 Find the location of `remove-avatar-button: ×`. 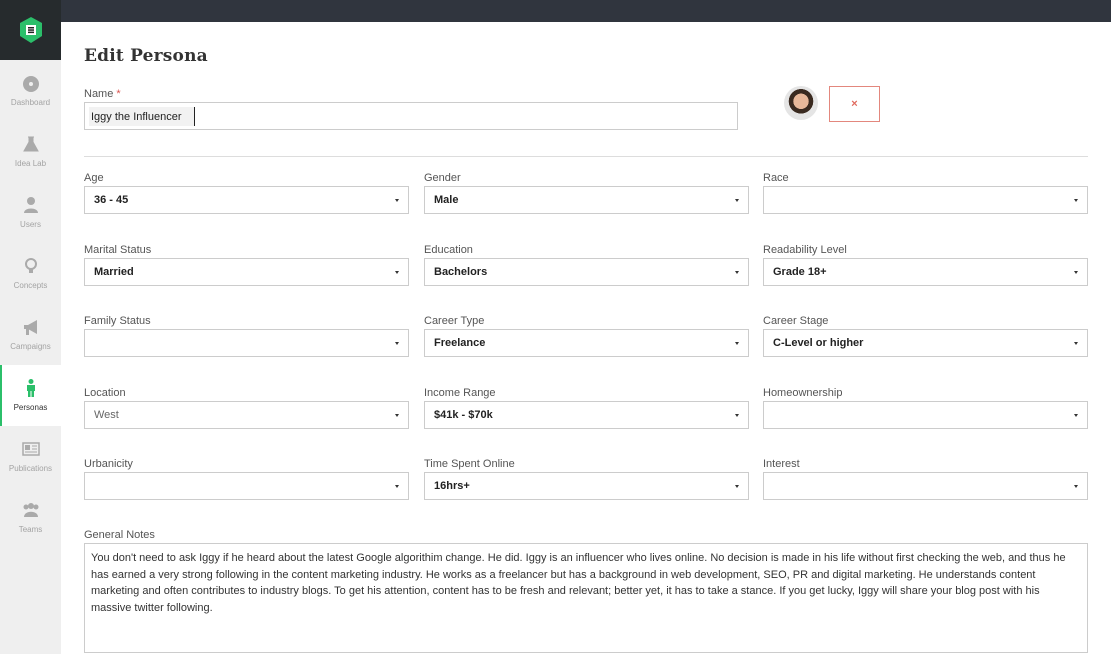

remove-avatar-button: × is located at coordinates (854, 104).